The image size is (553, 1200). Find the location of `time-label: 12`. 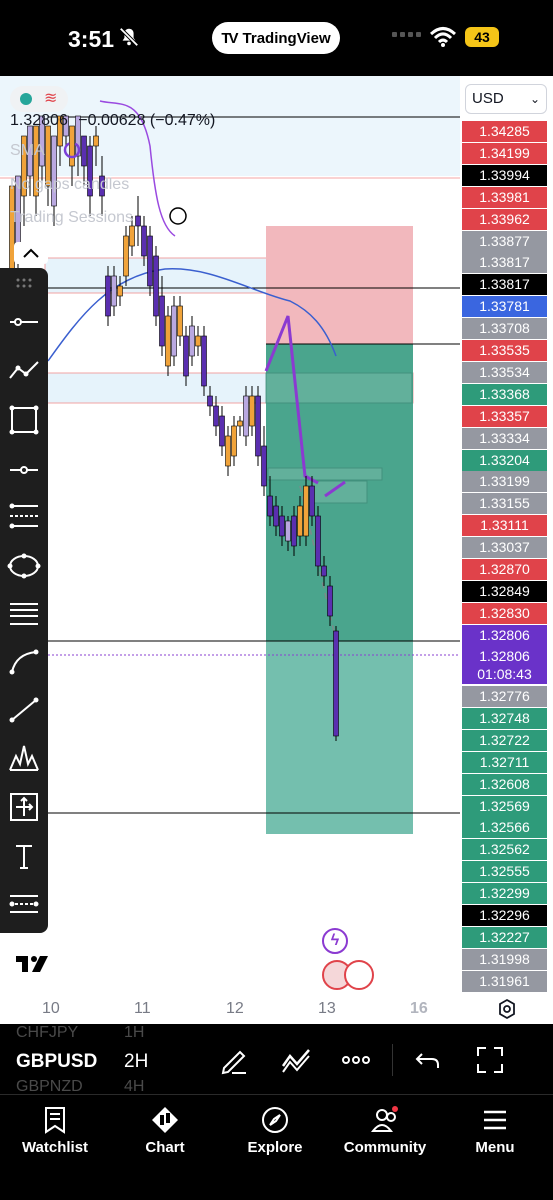

time-label: 12 is located at coordinates (235, 1008).